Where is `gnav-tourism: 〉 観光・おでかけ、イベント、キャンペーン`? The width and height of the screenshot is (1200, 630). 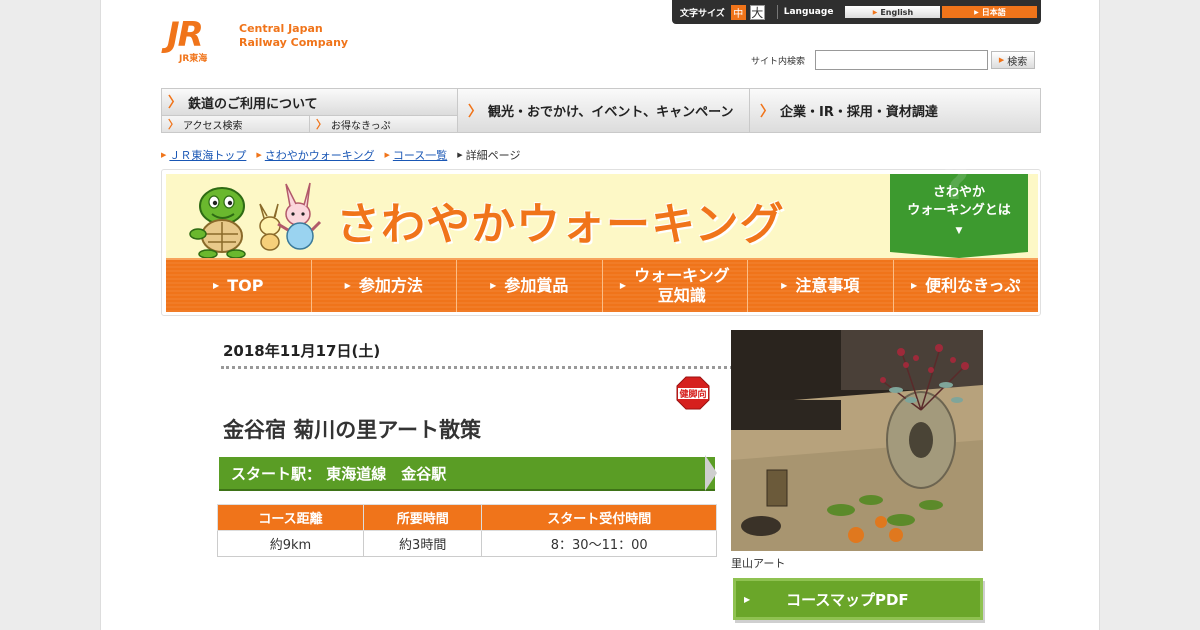
gnav-tourism: 〉 観光・おでかけ、イベント、キャンペーン is located at coordinates (604, 110).